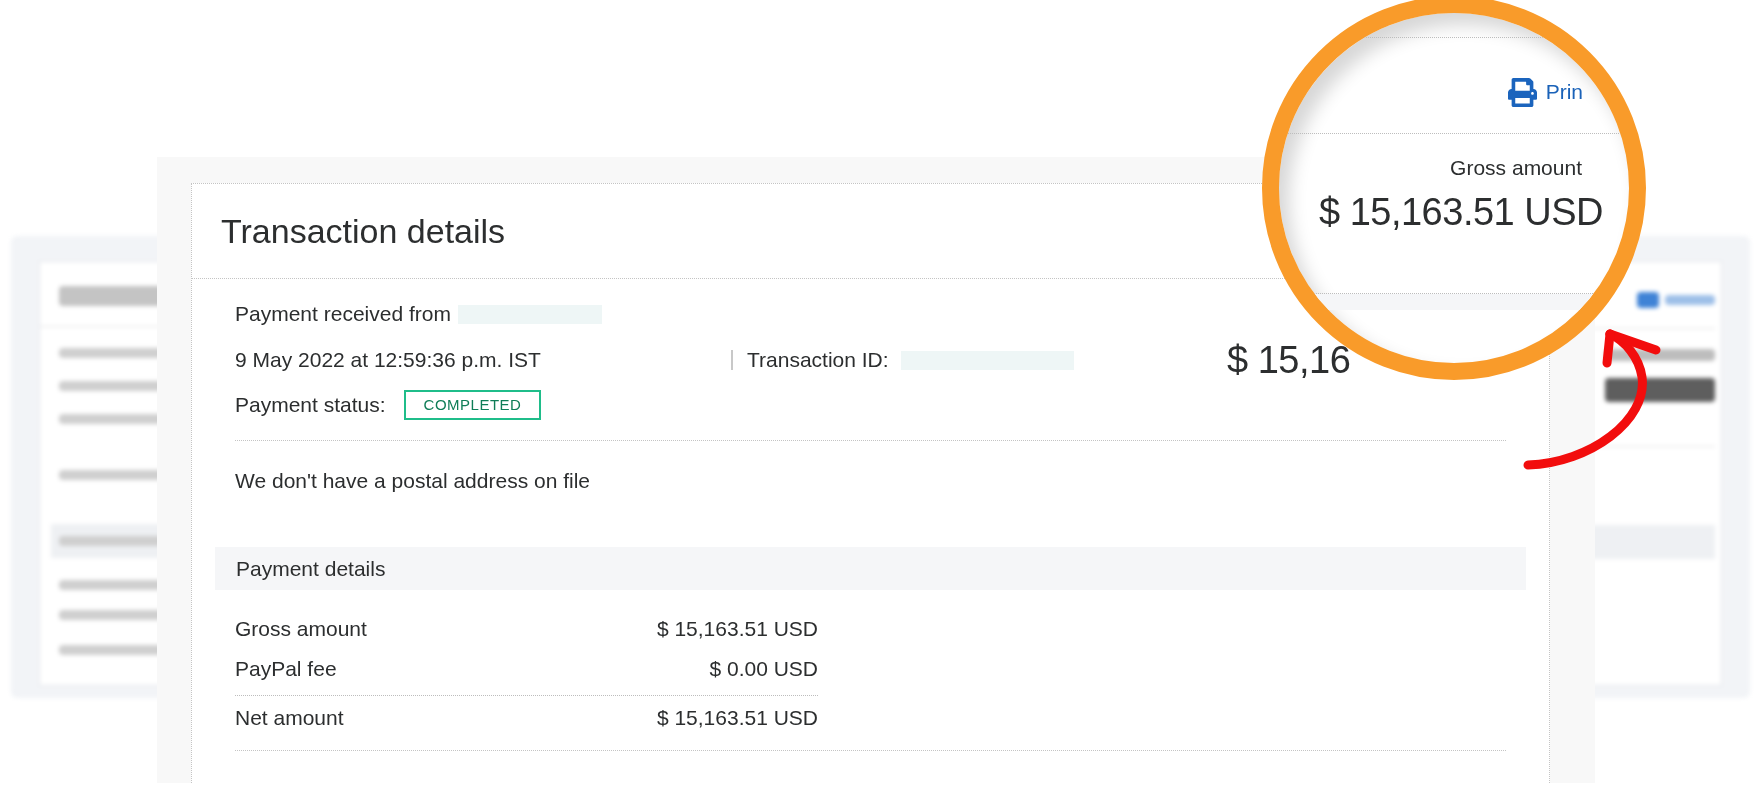 This screenshot has height=793, width=1764. Describe the element at coordinates (472, 405) in the screenshot. I see `status-badge: COMPLETED` at that location.